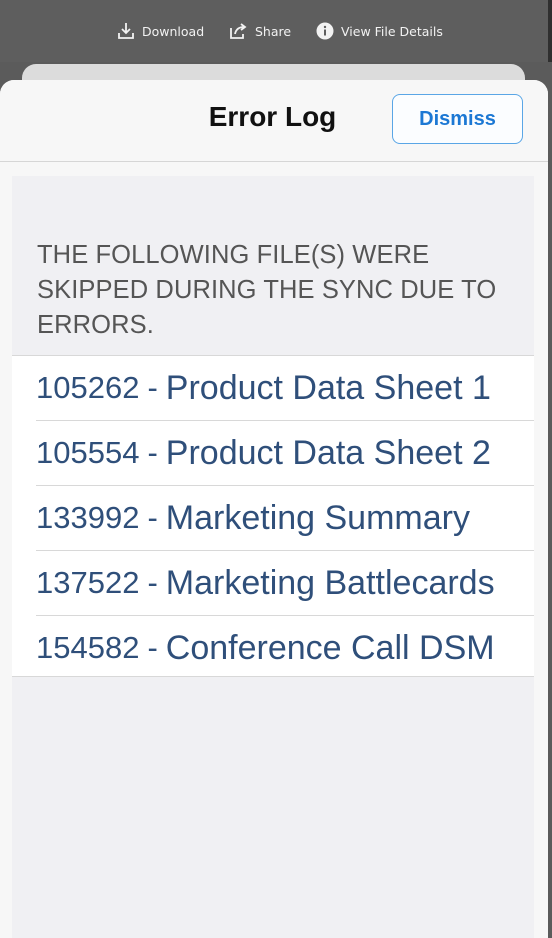  Describe the element at coordinates (173, 31) in the screenshot. I see `download-label: Download` at that location.